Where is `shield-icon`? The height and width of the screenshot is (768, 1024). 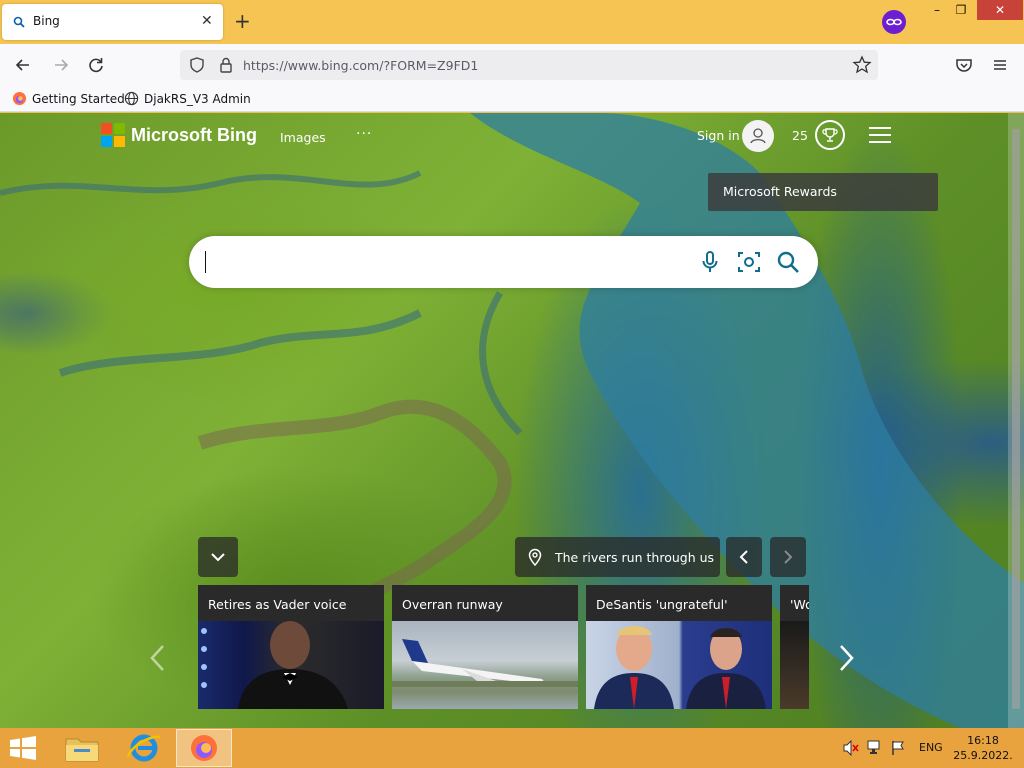 shield-icon is located at coordinates (197, 65).